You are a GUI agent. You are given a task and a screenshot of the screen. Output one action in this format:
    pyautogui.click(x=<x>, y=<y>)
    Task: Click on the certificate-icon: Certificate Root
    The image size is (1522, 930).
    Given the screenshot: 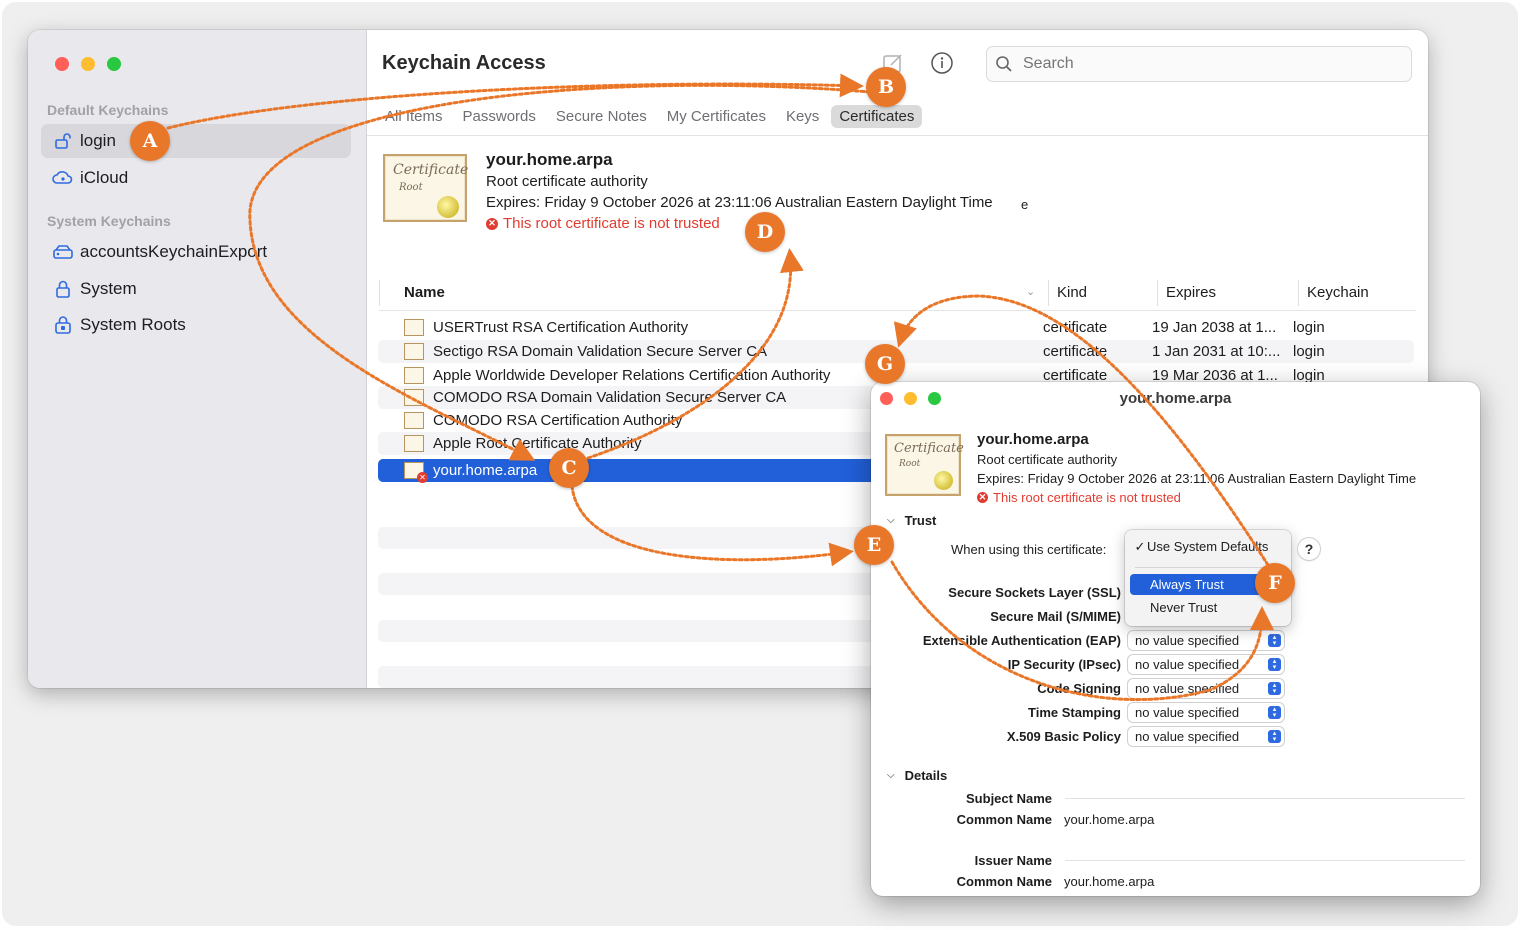 What is the action you would take?
    pyautogui.click(x=425, y=188)
    